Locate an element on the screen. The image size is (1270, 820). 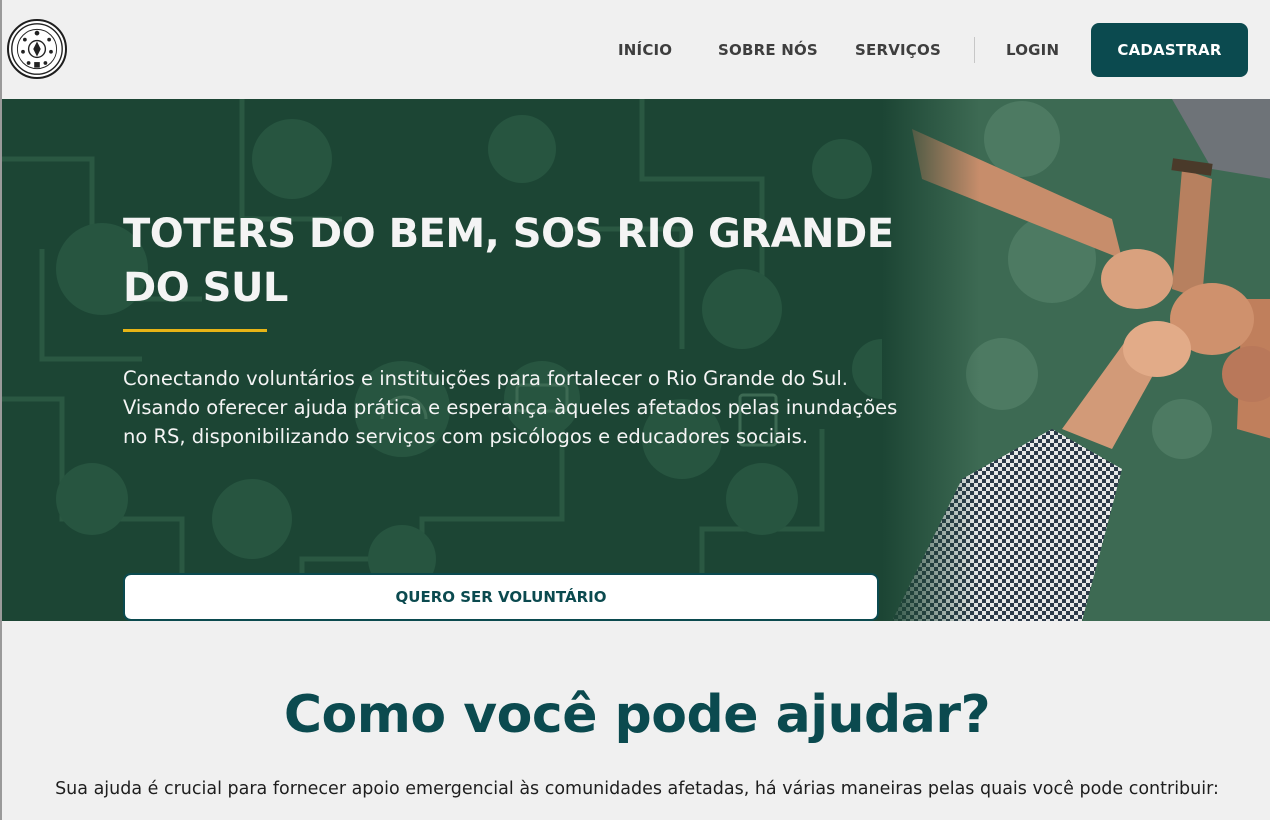
emblem-seal-icon is located at coordinates (37, 49).